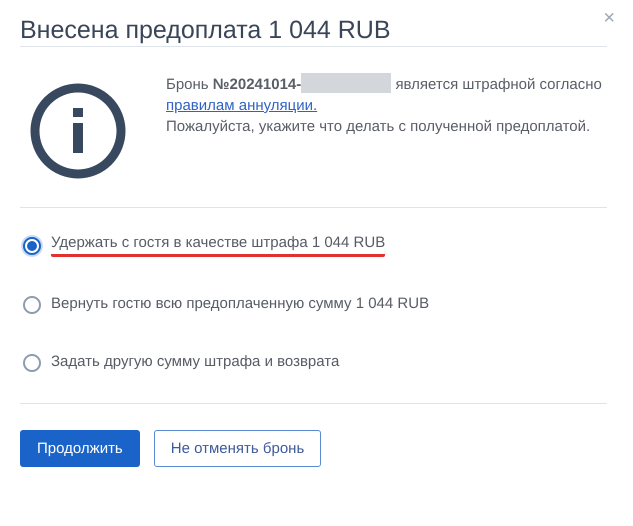 This screenshot has width=633, height=526. I want to click on dialog-title: Внесена предоплата 1 044 RUB, so click(205, 30).